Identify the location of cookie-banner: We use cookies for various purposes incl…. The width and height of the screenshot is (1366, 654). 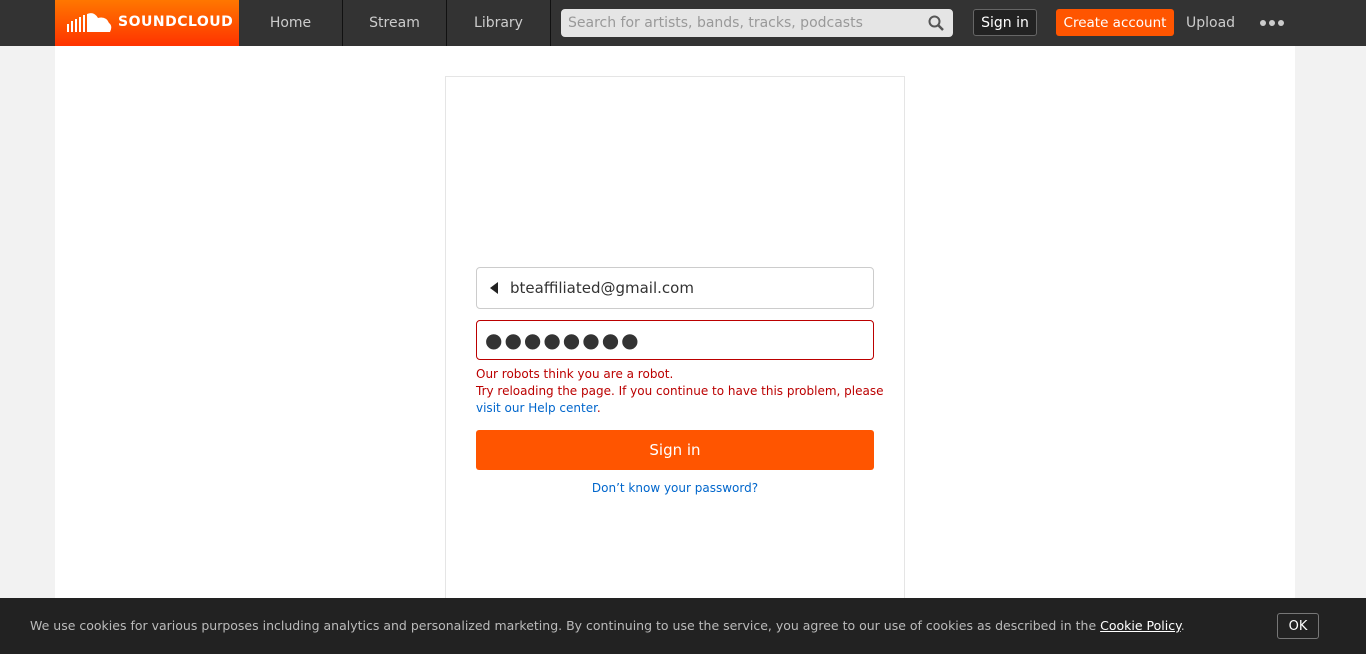
(683, 626).